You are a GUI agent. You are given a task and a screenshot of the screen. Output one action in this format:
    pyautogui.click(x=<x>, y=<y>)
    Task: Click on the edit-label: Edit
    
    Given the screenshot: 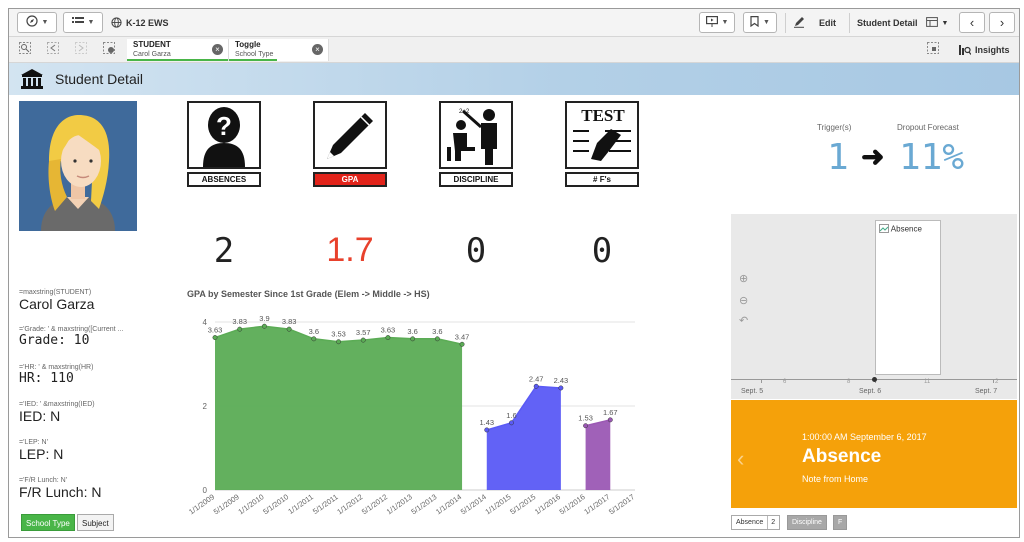 What is the action you would take?
    pyautogui.click(x=827, y=23)
    